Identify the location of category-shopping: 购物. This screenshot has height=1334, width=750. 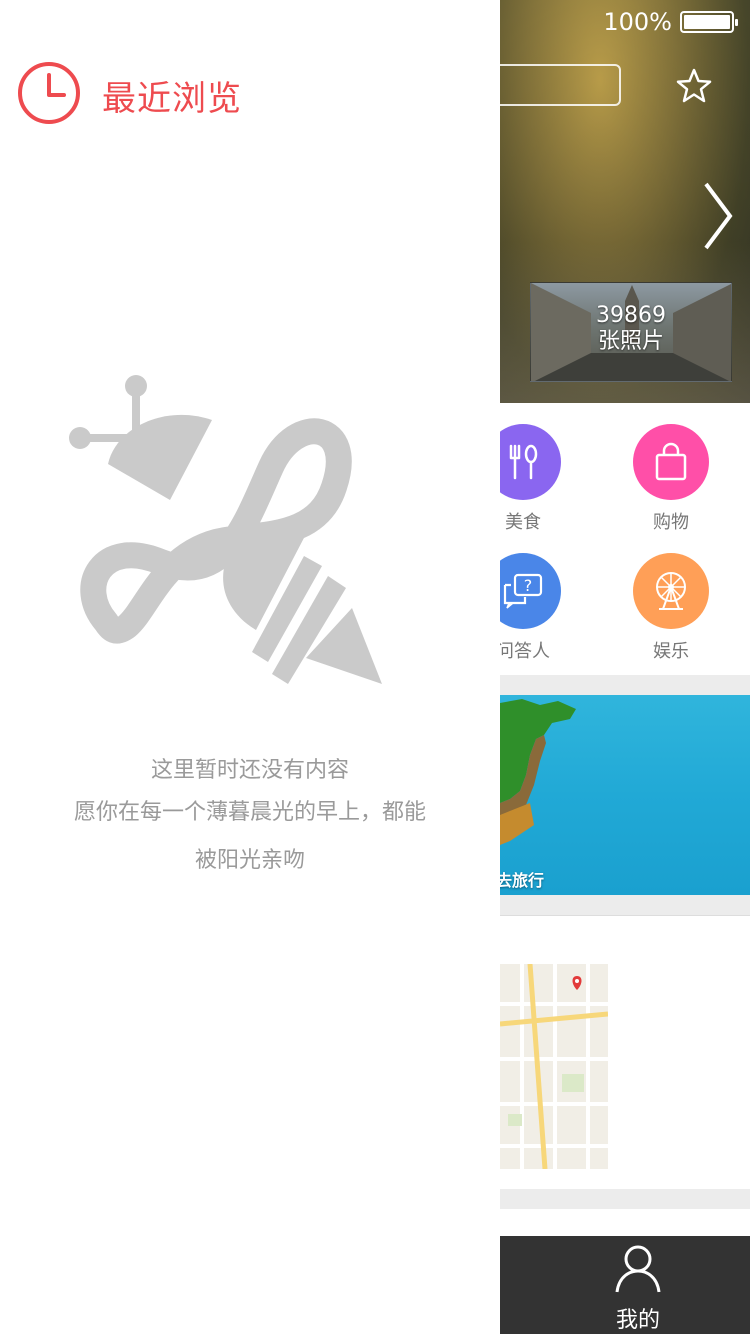
(671, 479).